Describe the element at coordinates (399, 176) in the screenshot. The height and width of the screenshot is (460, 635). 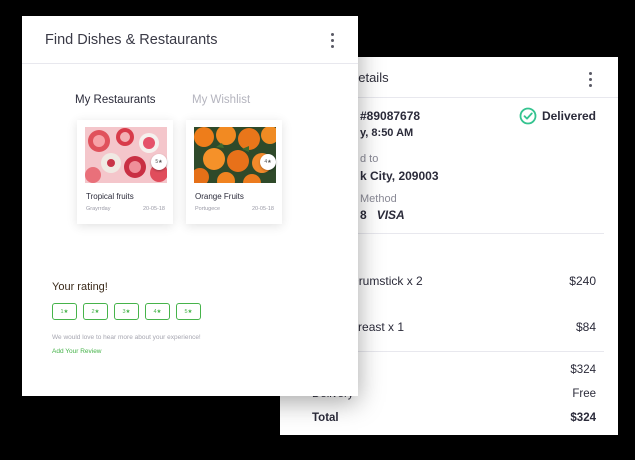
I see `delivered-to-value: k City, 209003` at that location.